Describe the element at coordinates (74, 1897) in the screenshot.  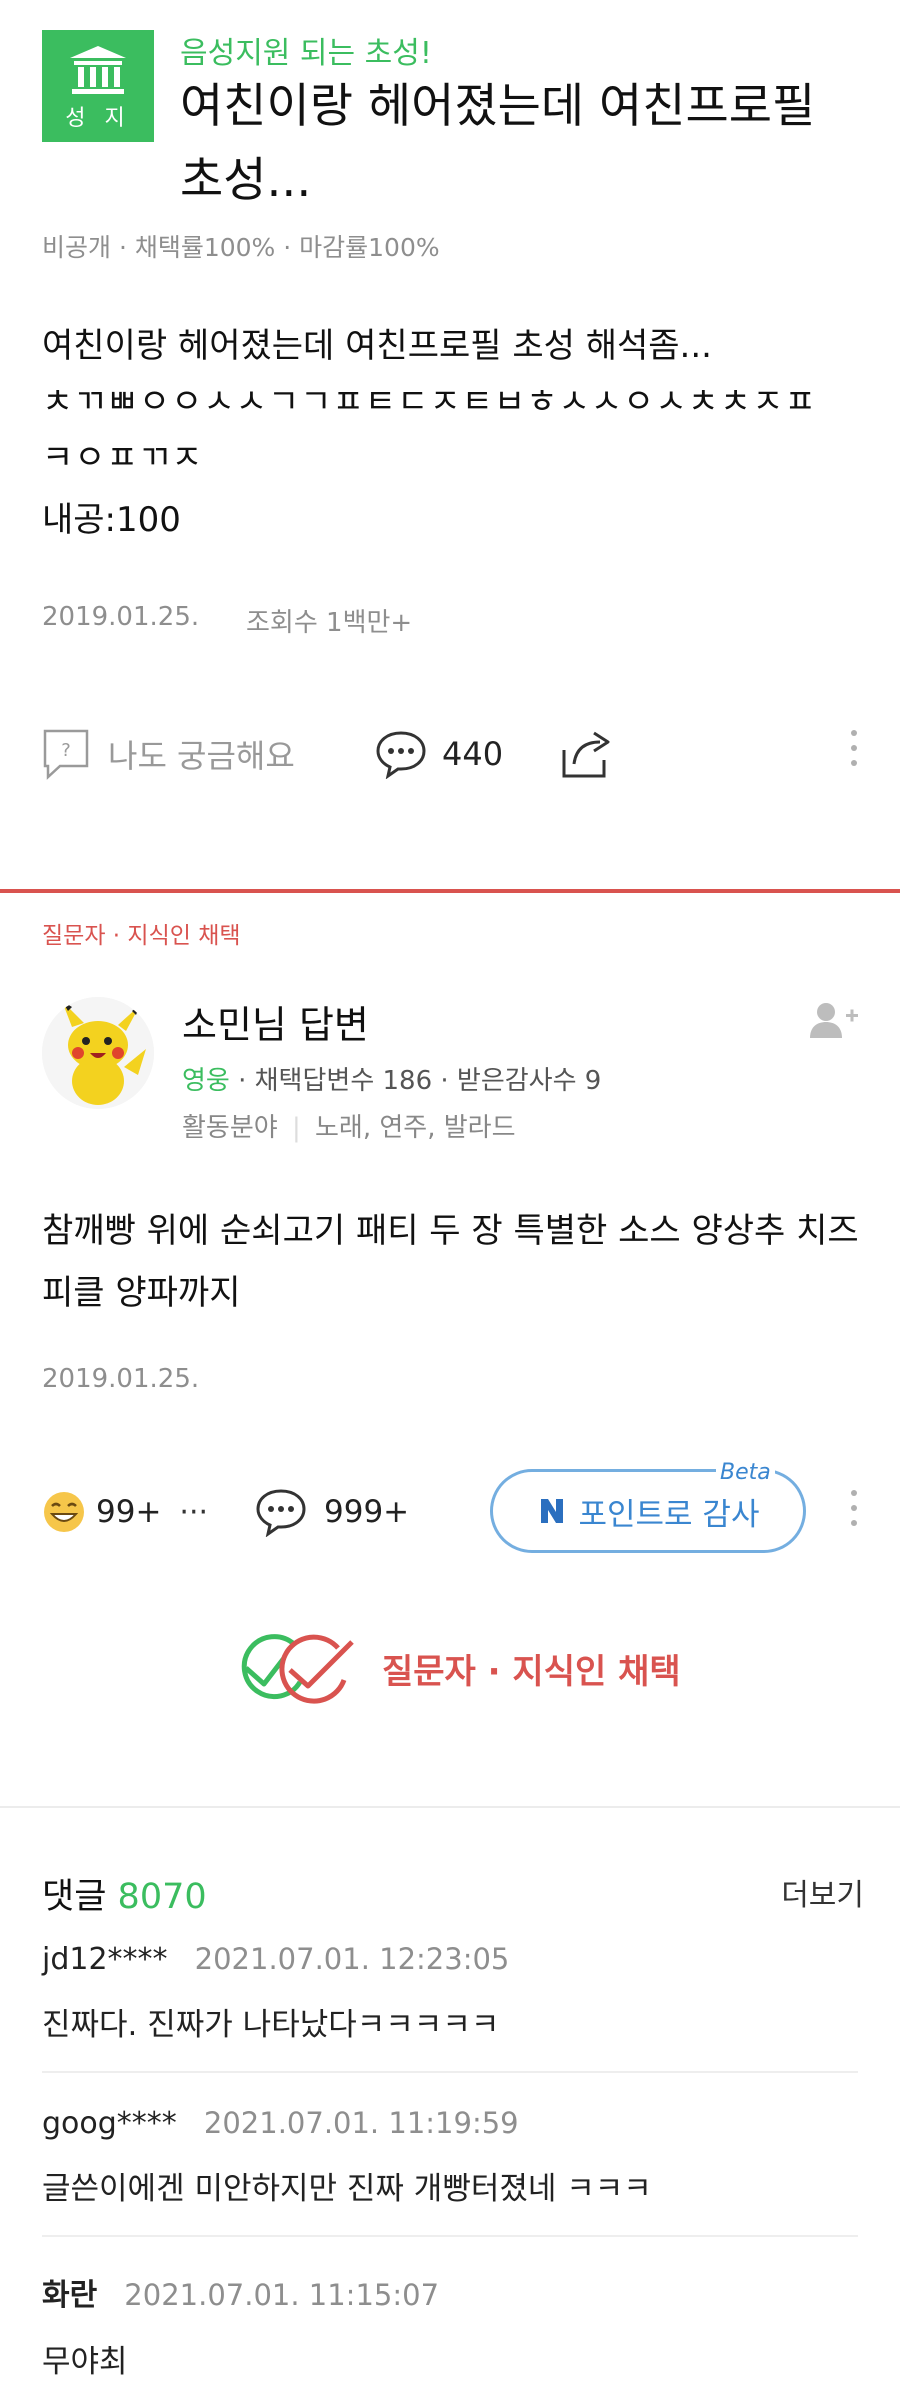
I see `comments-label: 댓글` at that location.